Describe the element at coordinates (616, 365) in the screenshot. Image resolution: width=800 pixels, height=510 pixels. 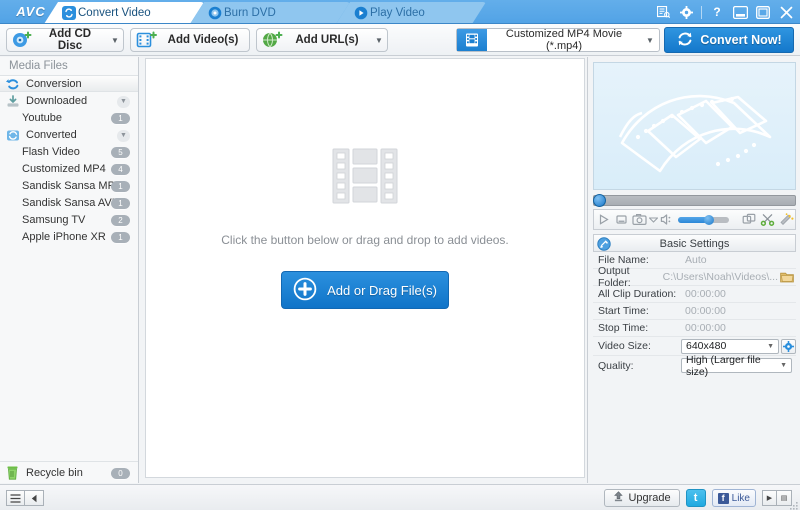
I see `setting-label: Quality:` at that location.